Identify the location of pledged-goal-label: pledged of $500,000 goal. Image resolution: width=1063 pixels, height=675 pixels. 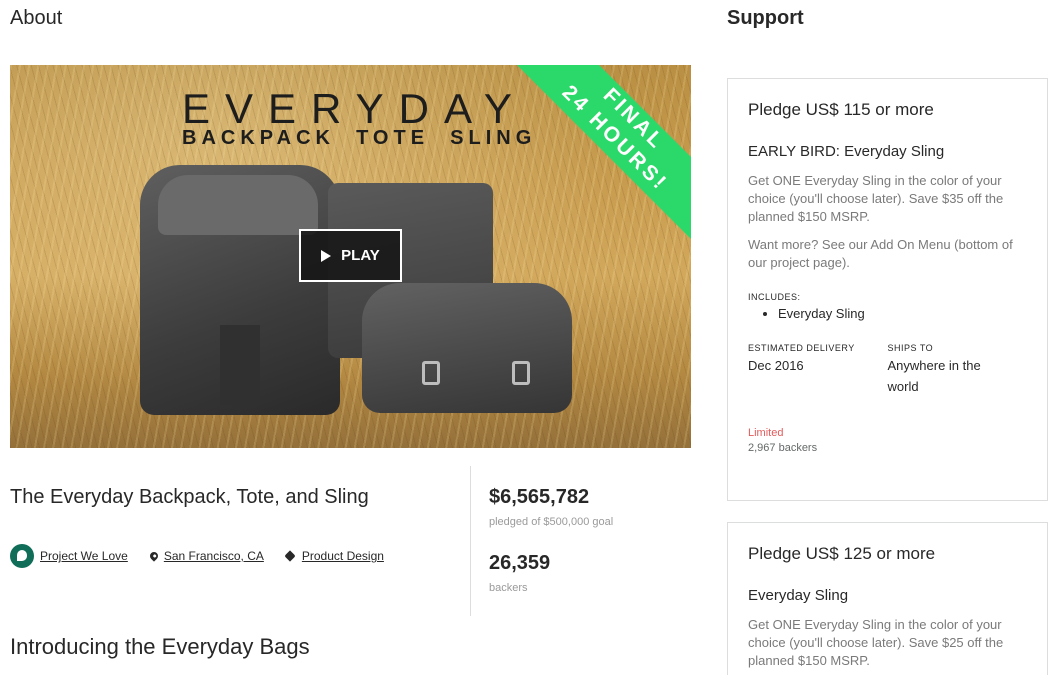
(551, 522).